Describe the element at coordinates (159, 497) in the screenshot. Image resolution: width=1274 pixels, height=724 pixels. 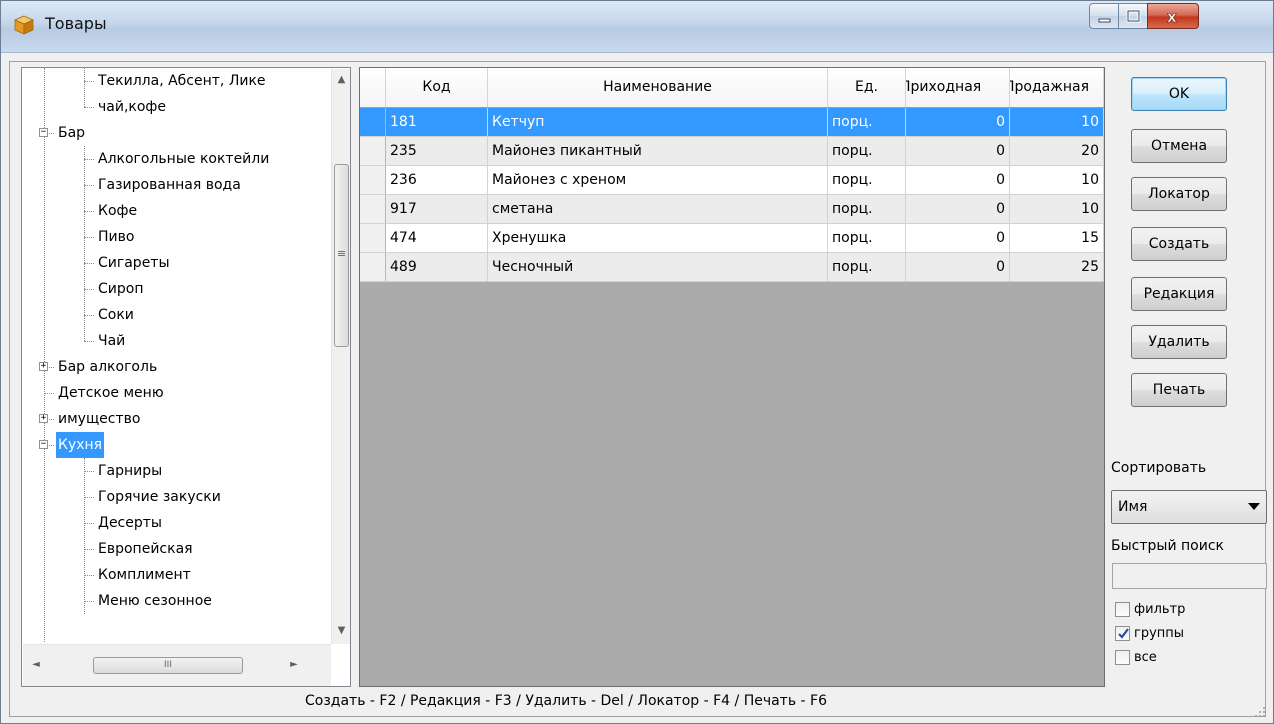
I see `tree-item: Горячие закуски` at that location.